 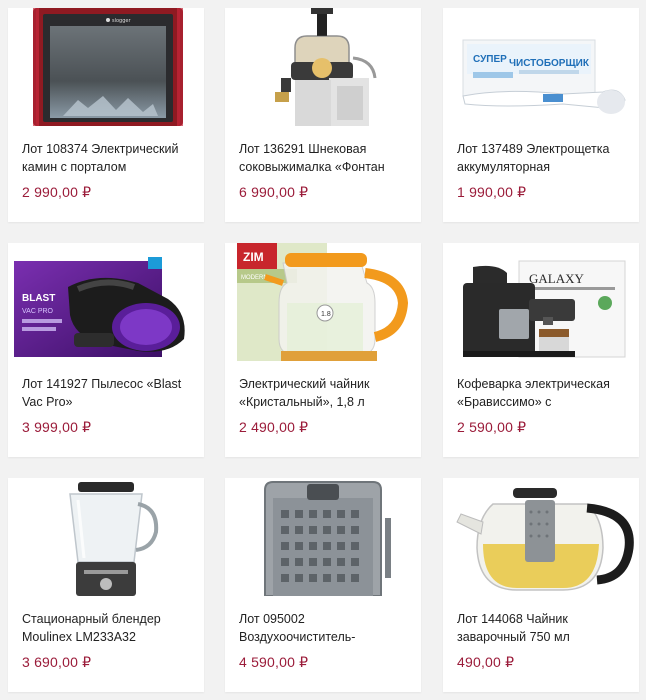 I want to click on svg-text: VAC PRO, so click(x=38, y=311).